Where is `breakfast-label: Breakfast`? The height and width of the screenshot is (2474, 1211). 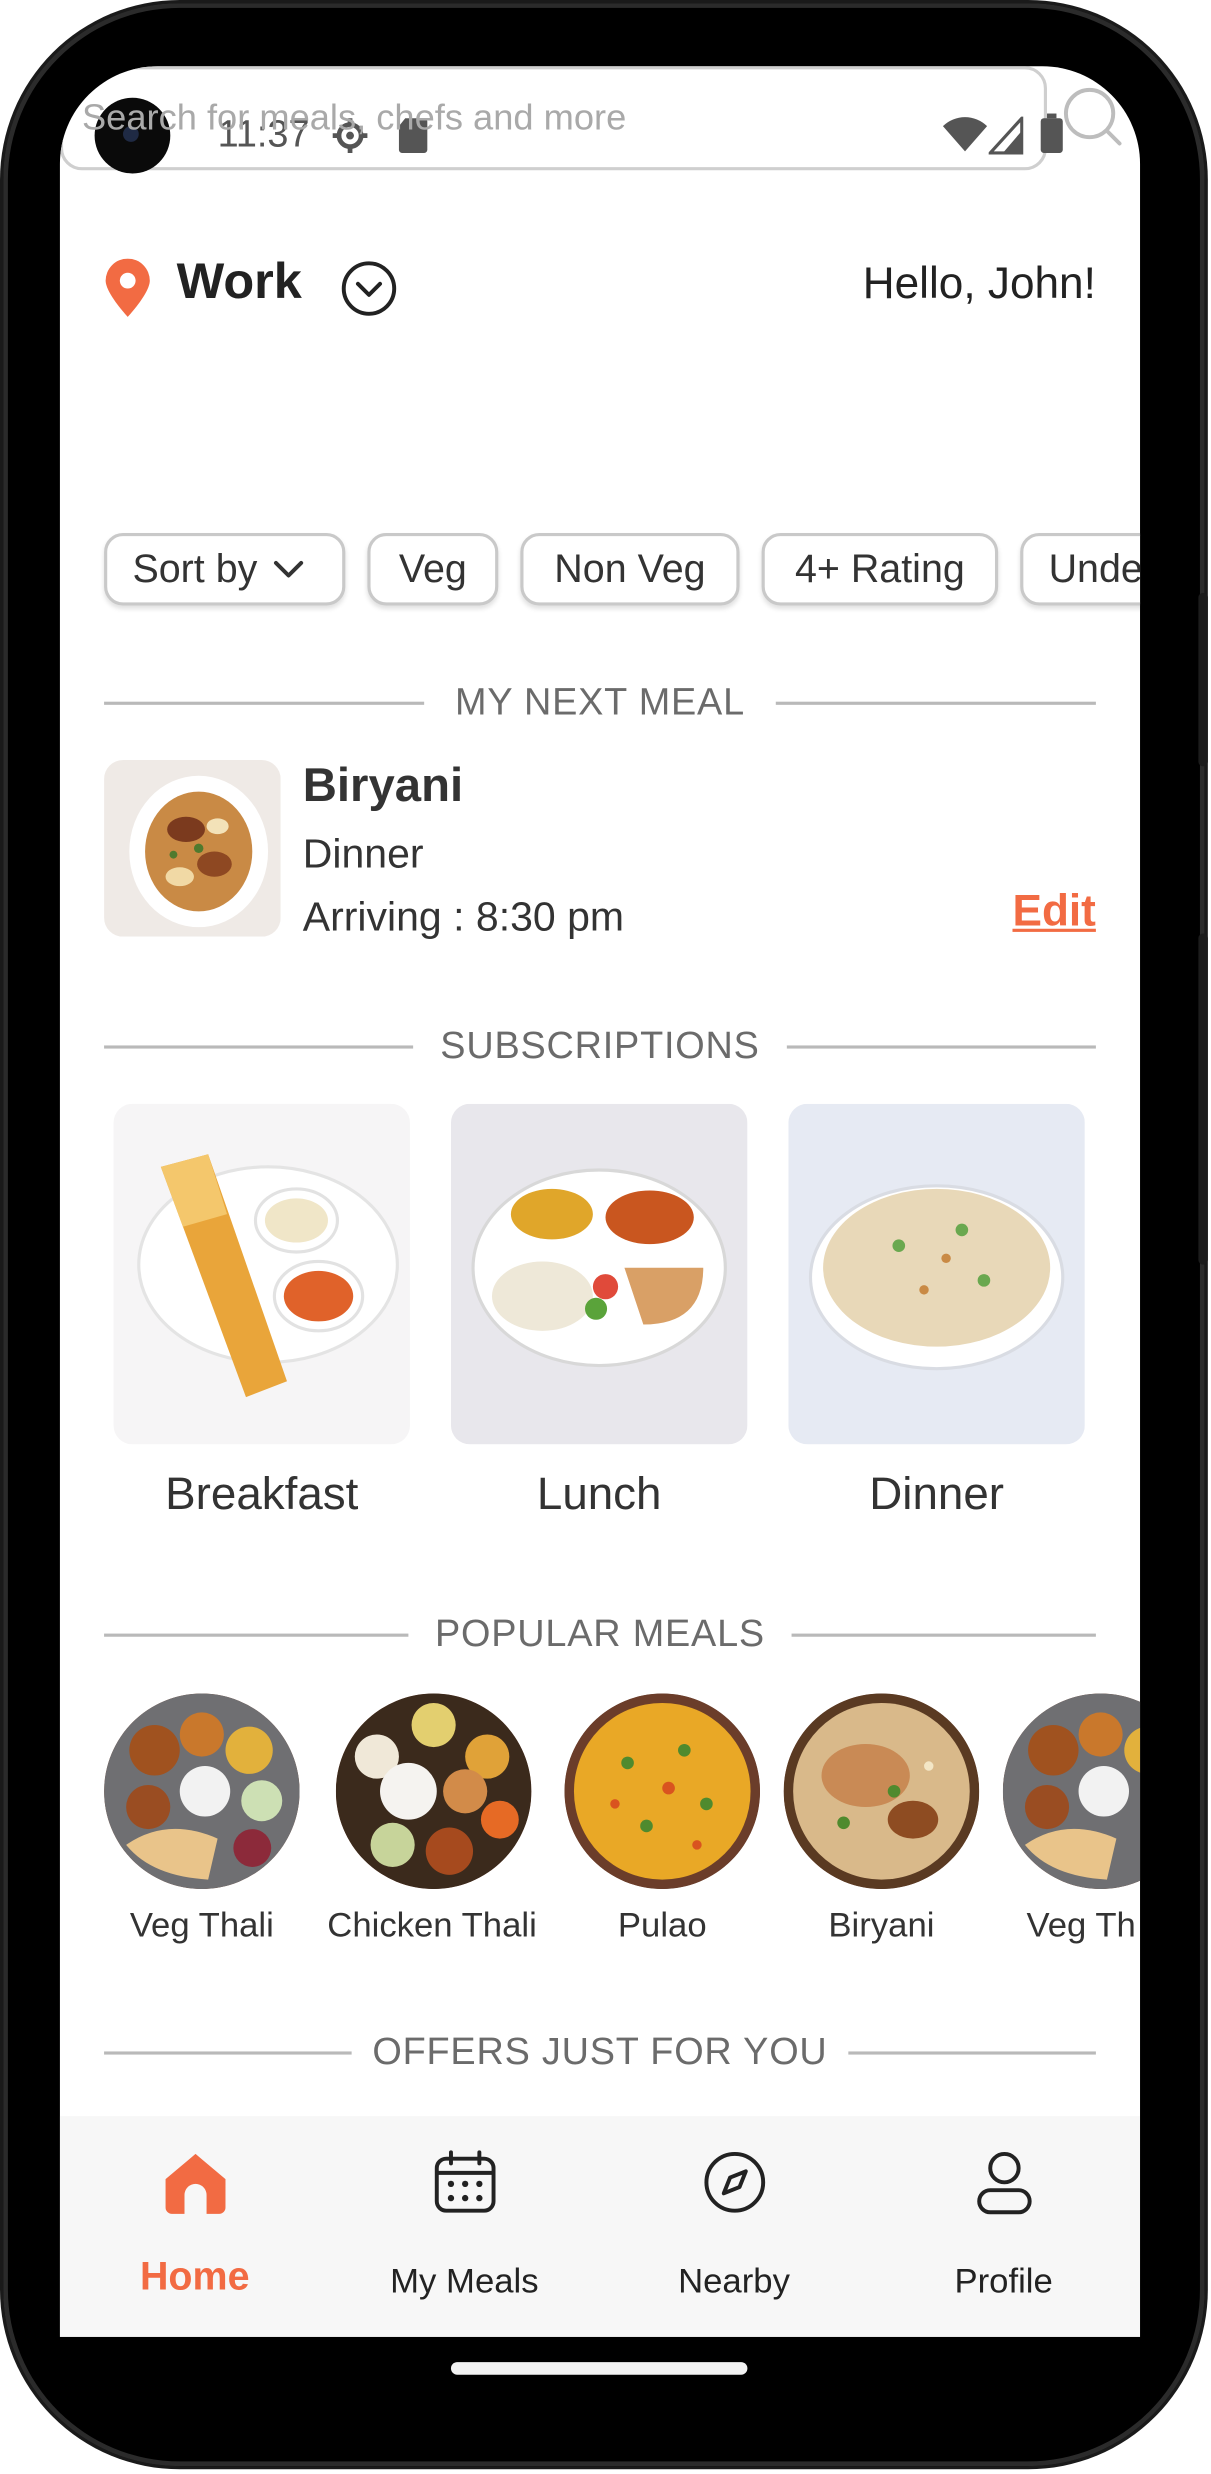 breakfast-label: Breakfast is located at coordinates (262, 1495).